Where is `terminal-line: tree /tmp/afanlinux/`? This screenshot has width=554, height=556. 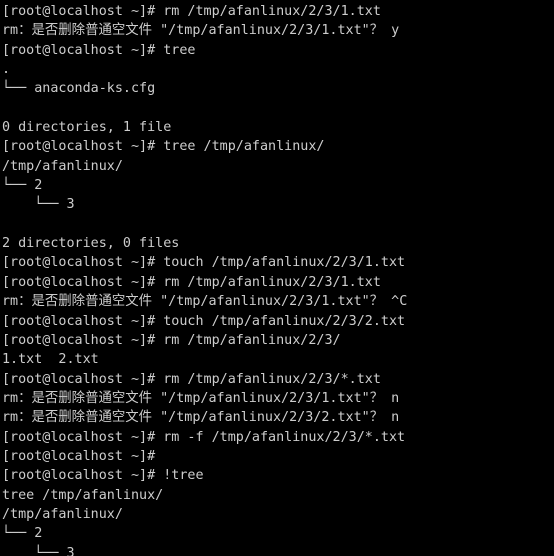 terminal-line: tree /tmp/afanlinux/ is located at coordinates (83, 495).